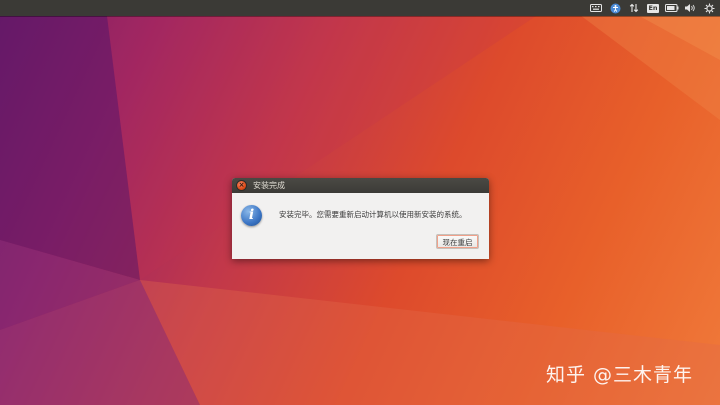  What do you see at coordinates (620, 375) in the screenshot?
I see `watermark-text: 知乎 @三木青年` at bounding box center [620, 375].